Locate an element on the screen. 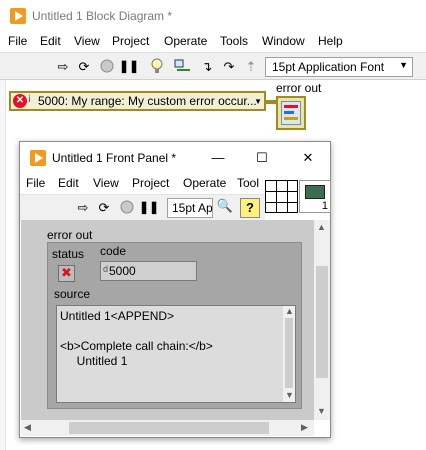 The height and width of the screenshot is (450, 426). menu-tools: Tools is located at coordinates (234, 41).